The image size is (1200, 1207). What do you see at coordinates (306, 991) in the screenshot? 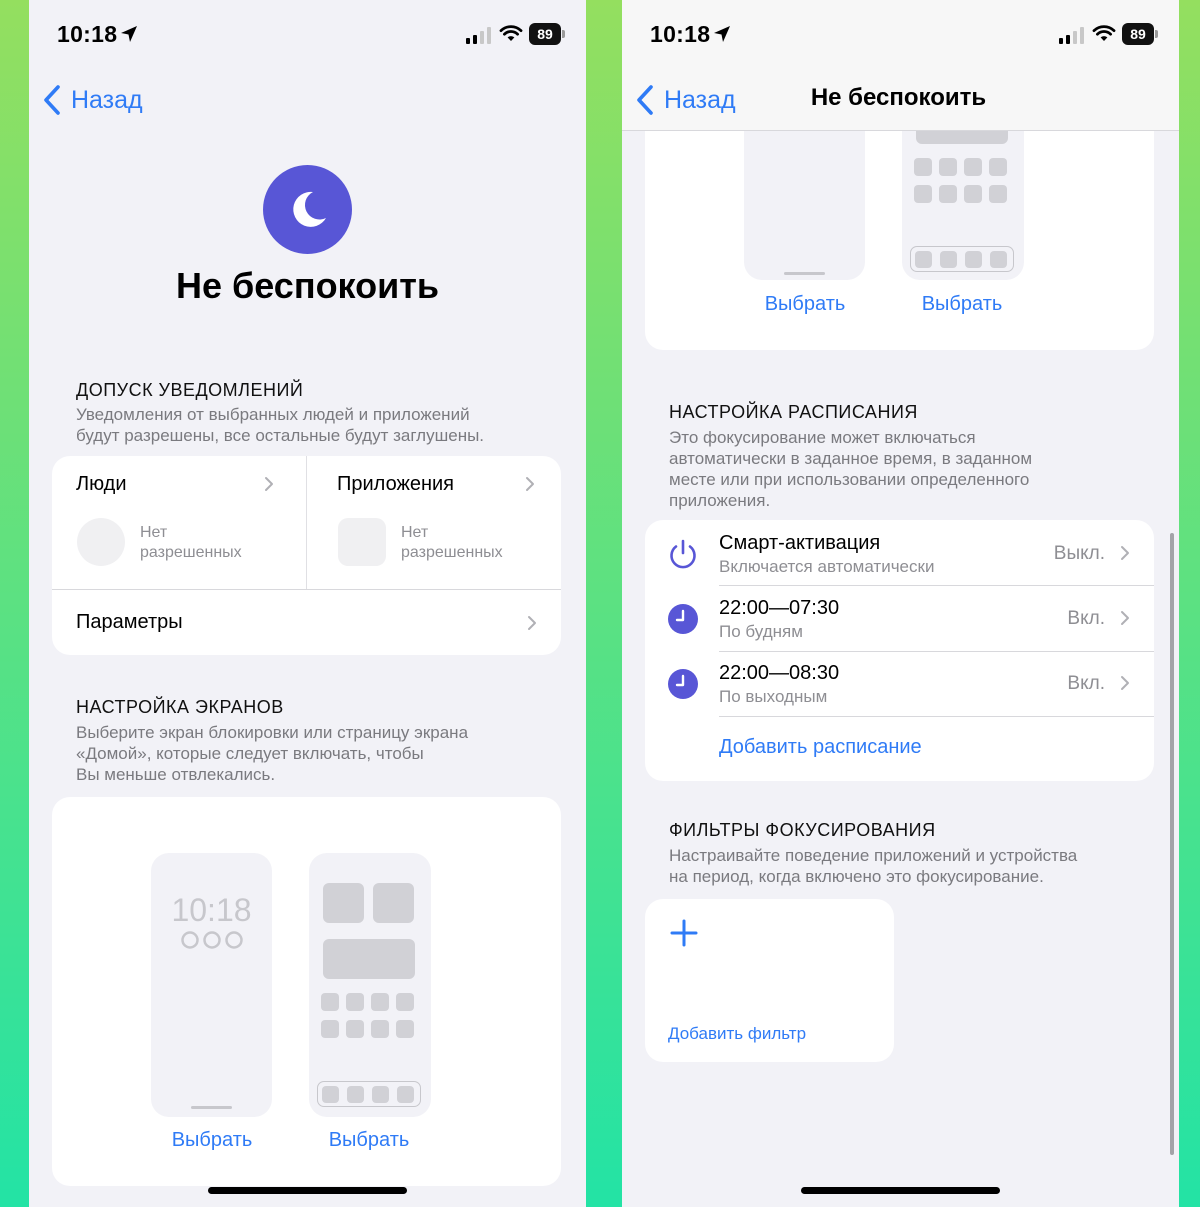
I see `screens-card: 10:18 Выбрать Выбрать` at bounding box center [306, 991].